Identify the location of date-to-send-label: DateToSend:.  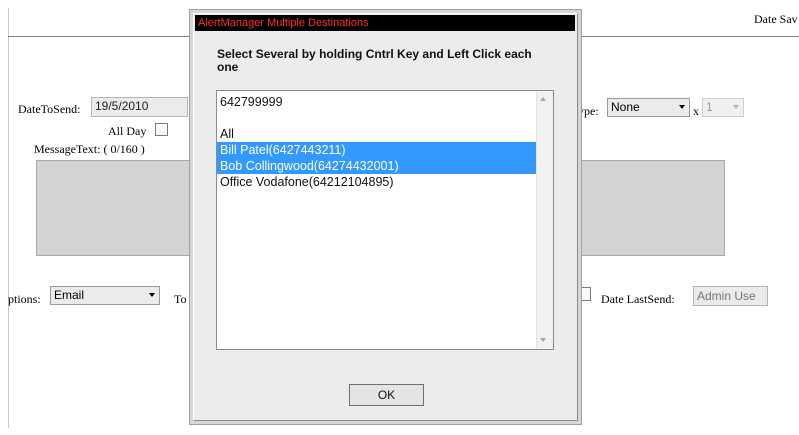
(49, 109).